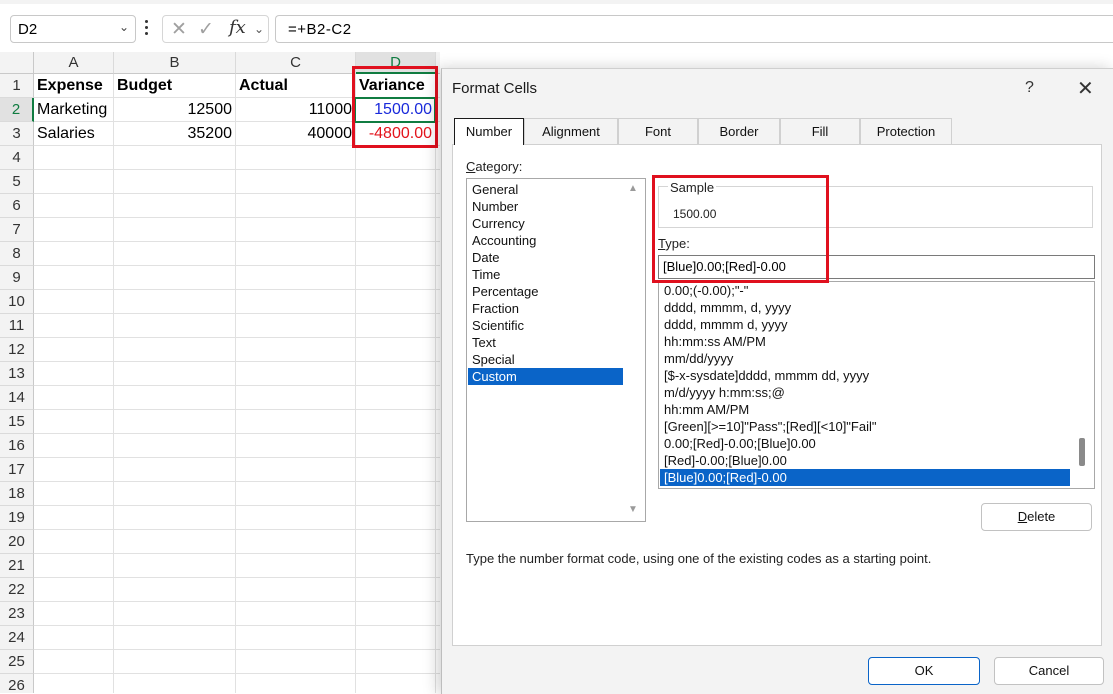 This screenshot has height=694, width=1113. Describe the element at coordinates (545, 274) in the screenshot. I see `category-item-time: Time` at that location.